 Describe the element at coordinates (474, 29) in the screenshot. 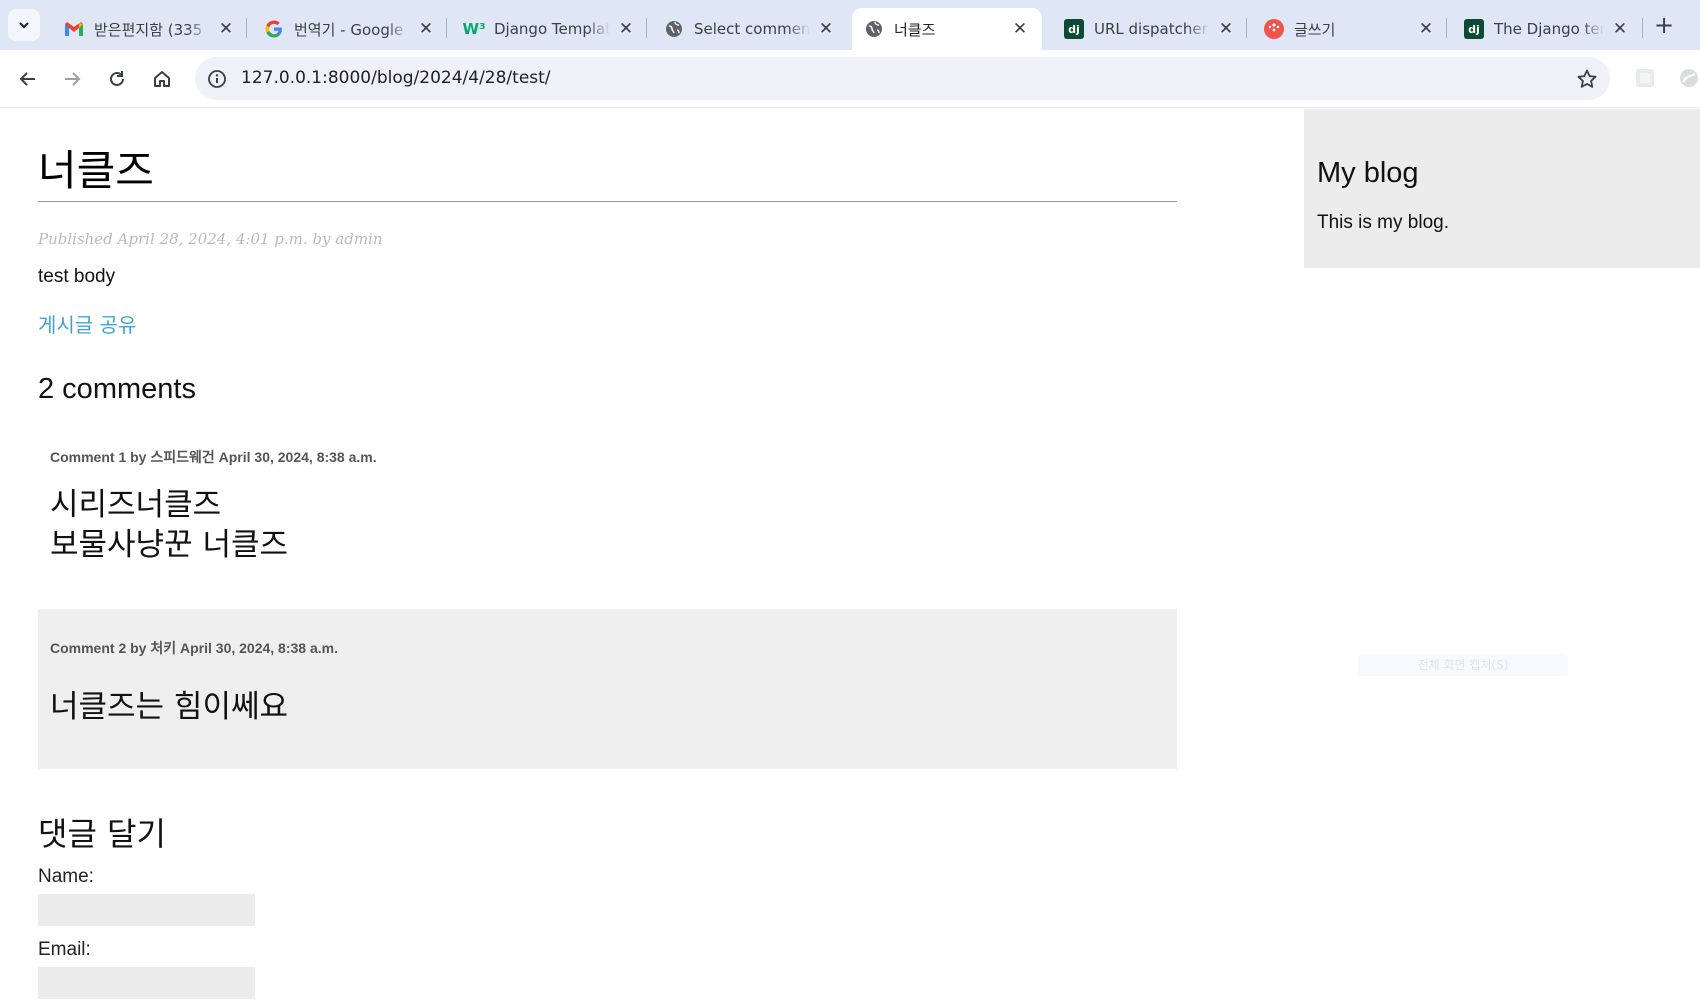

I see `w3schools-icon: W³` at that location.